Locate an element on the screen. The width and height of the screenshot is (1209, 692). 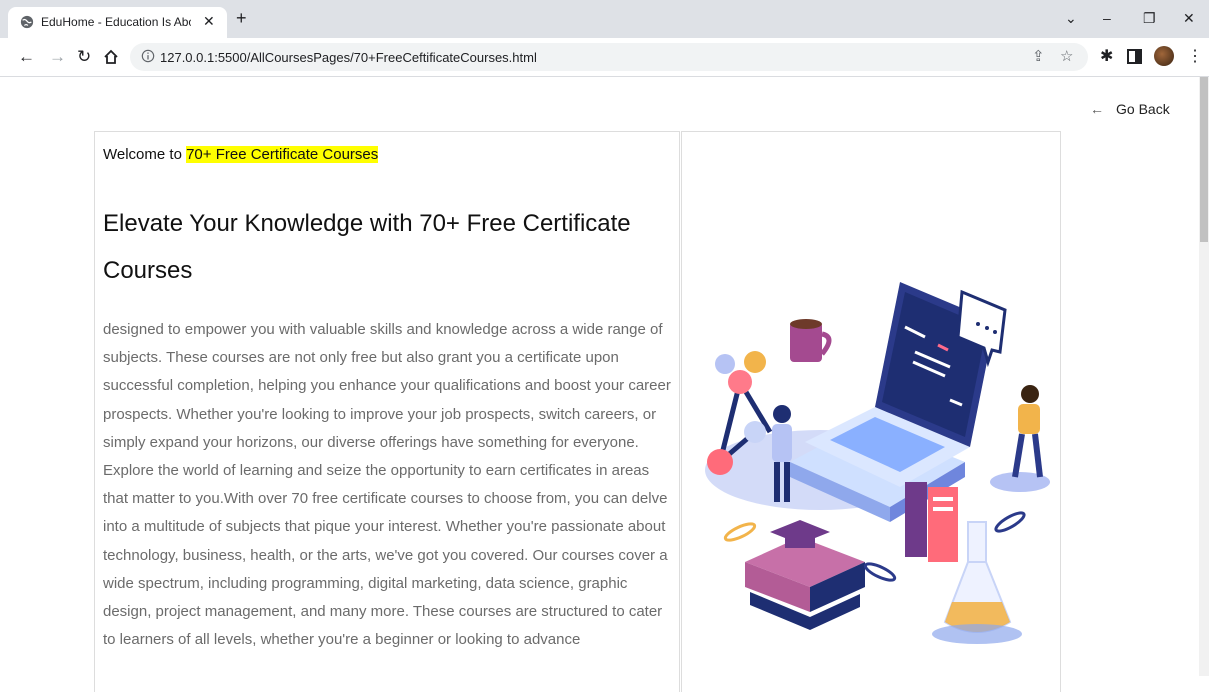
globe-icon is located at coordinates (27, 22).